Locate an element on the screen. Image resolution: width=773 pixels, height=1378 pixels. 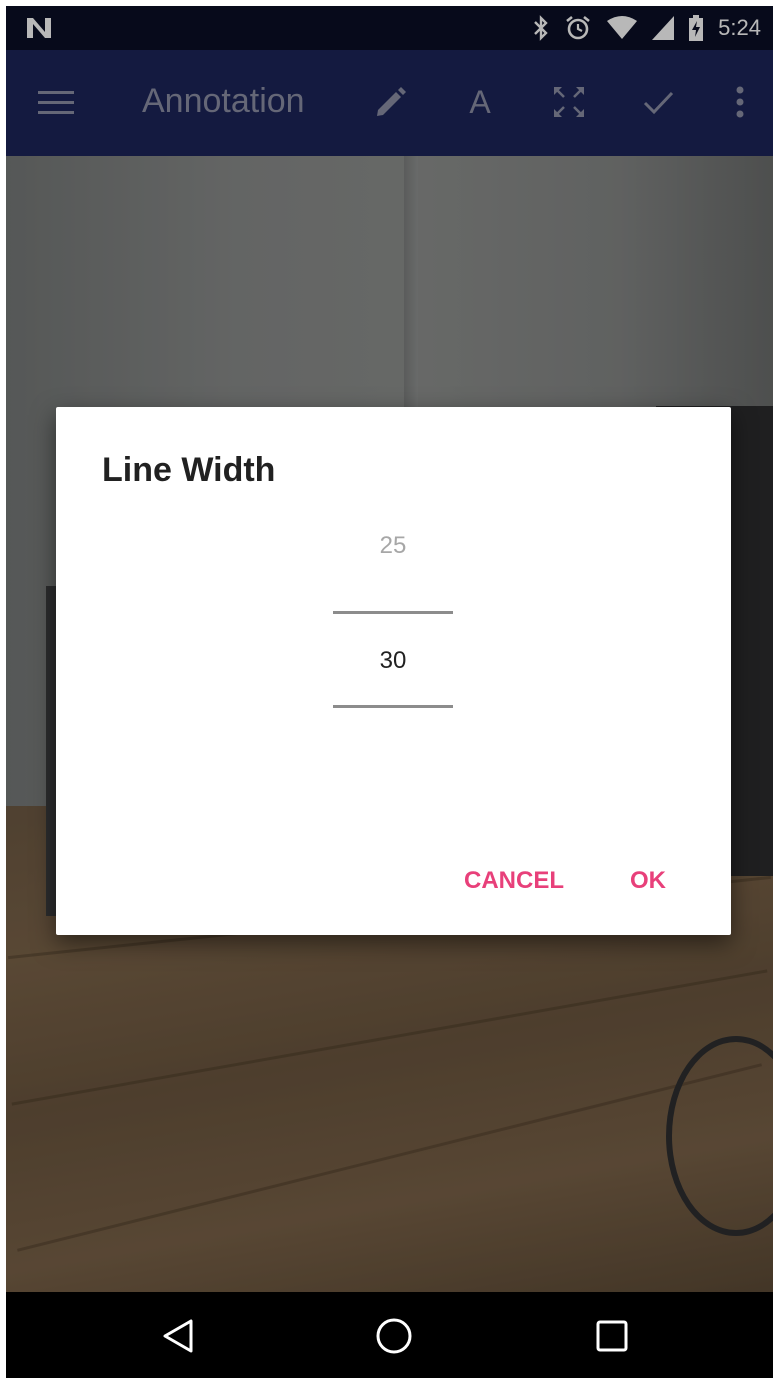
picker-previous-value: 25 is located at coordinates (393, 546).